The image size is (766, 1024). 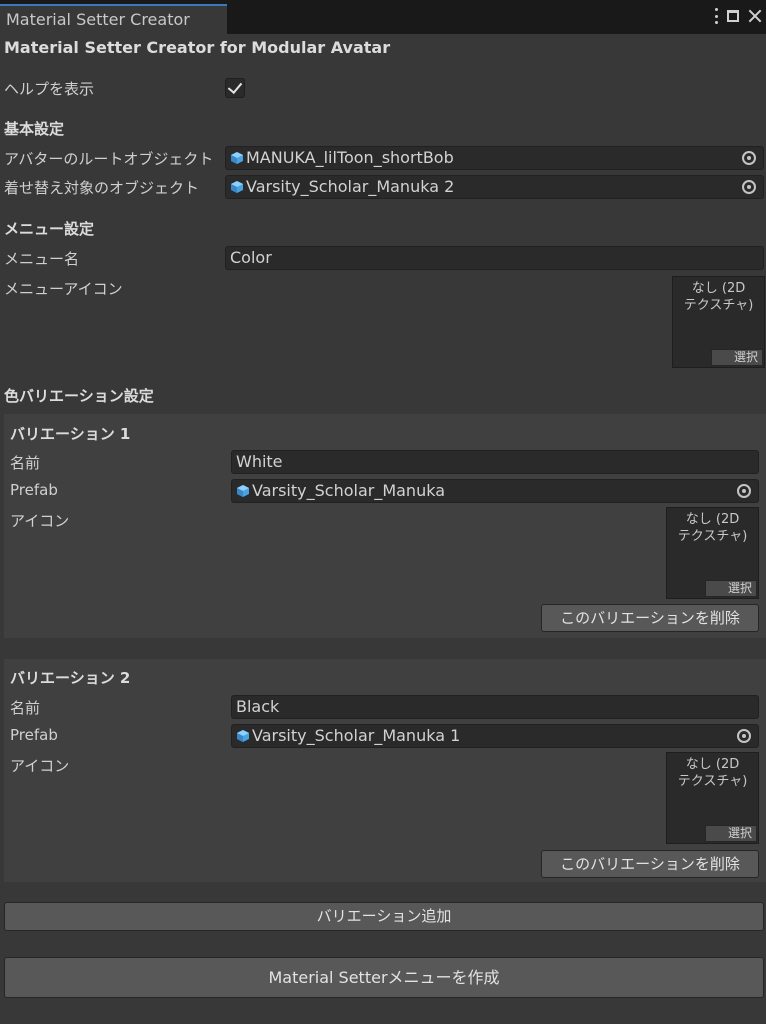 I want to click on menu-icon-texture-field: なし (2D テクスチャ) 選択, so click(x=718, y=322).